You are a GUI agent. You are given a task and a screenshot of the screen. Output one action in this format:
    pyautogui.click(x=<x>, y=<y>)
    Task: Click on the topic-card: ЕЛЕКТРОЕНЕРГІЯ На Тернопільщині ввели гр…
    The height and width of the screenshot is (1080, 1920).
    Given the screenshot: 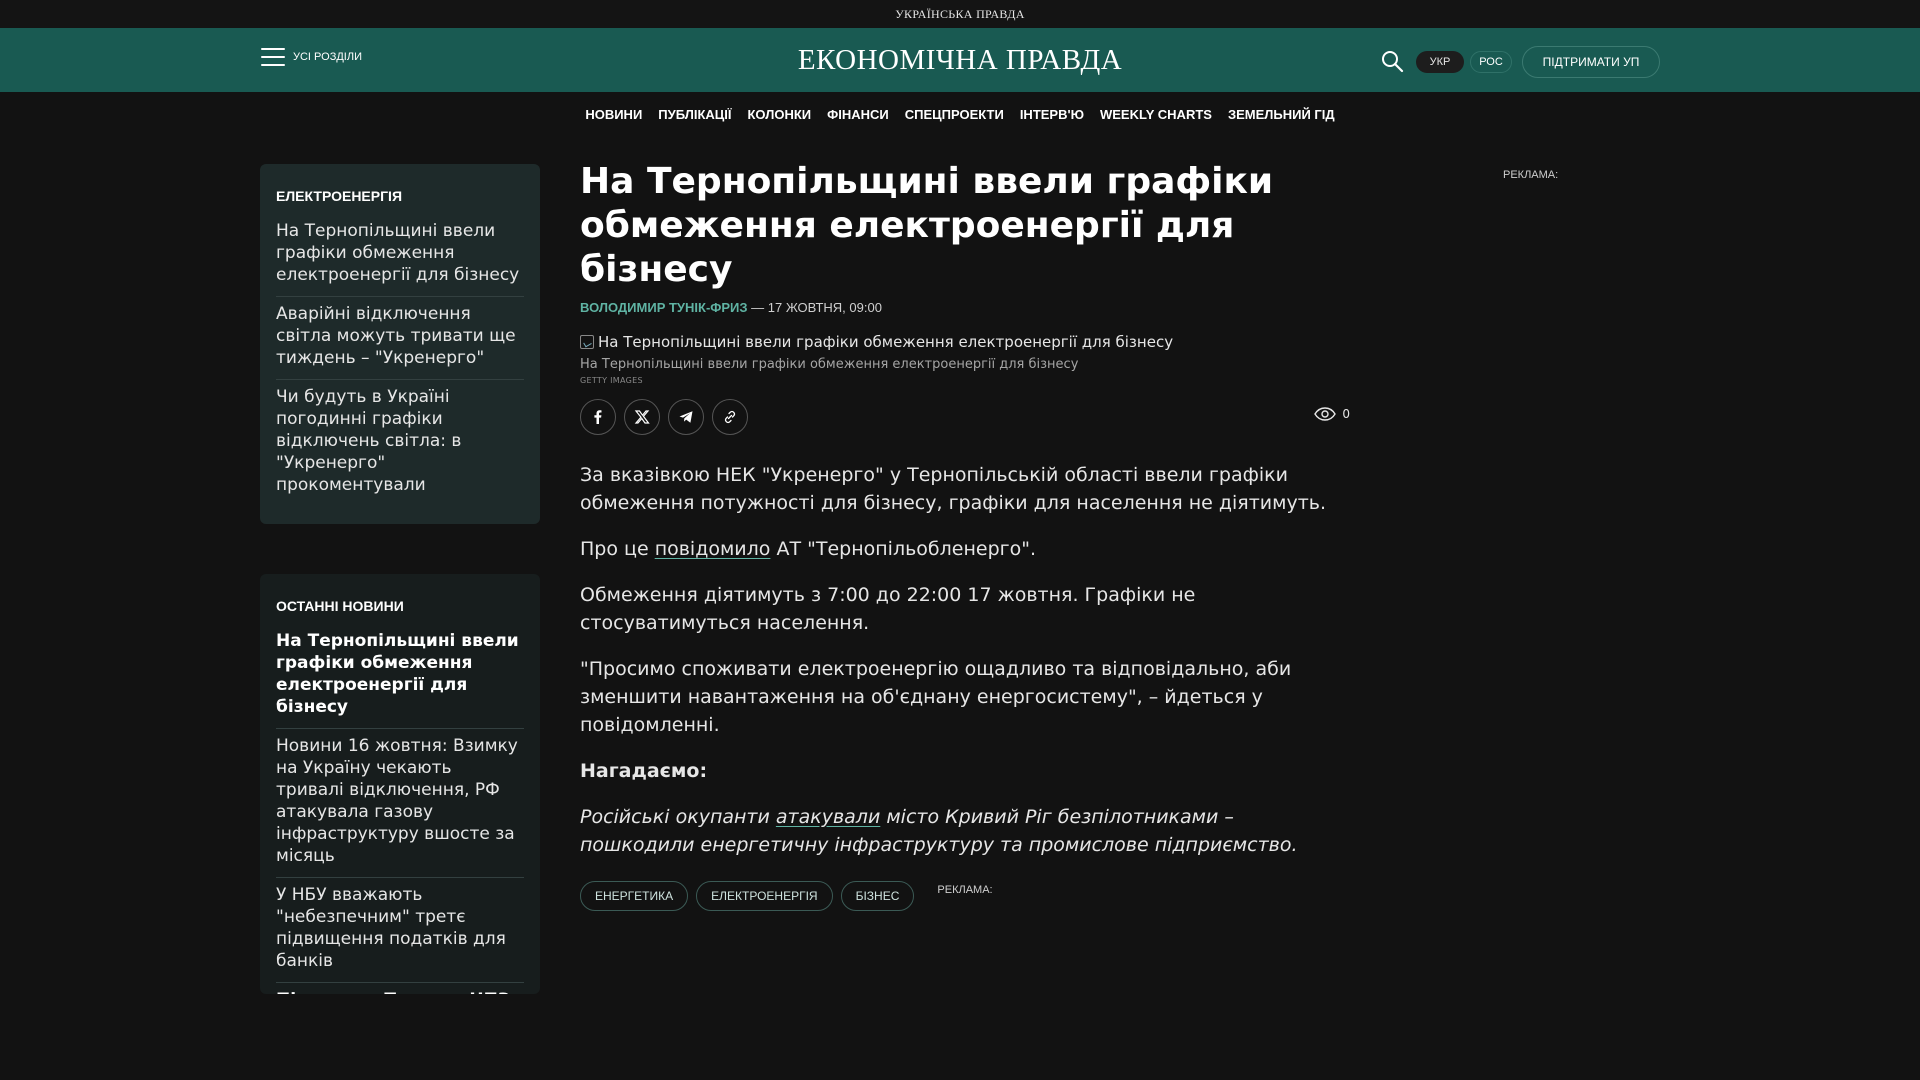 What is the action you would take?
    pyautogui.click(x=400, y=344)
    